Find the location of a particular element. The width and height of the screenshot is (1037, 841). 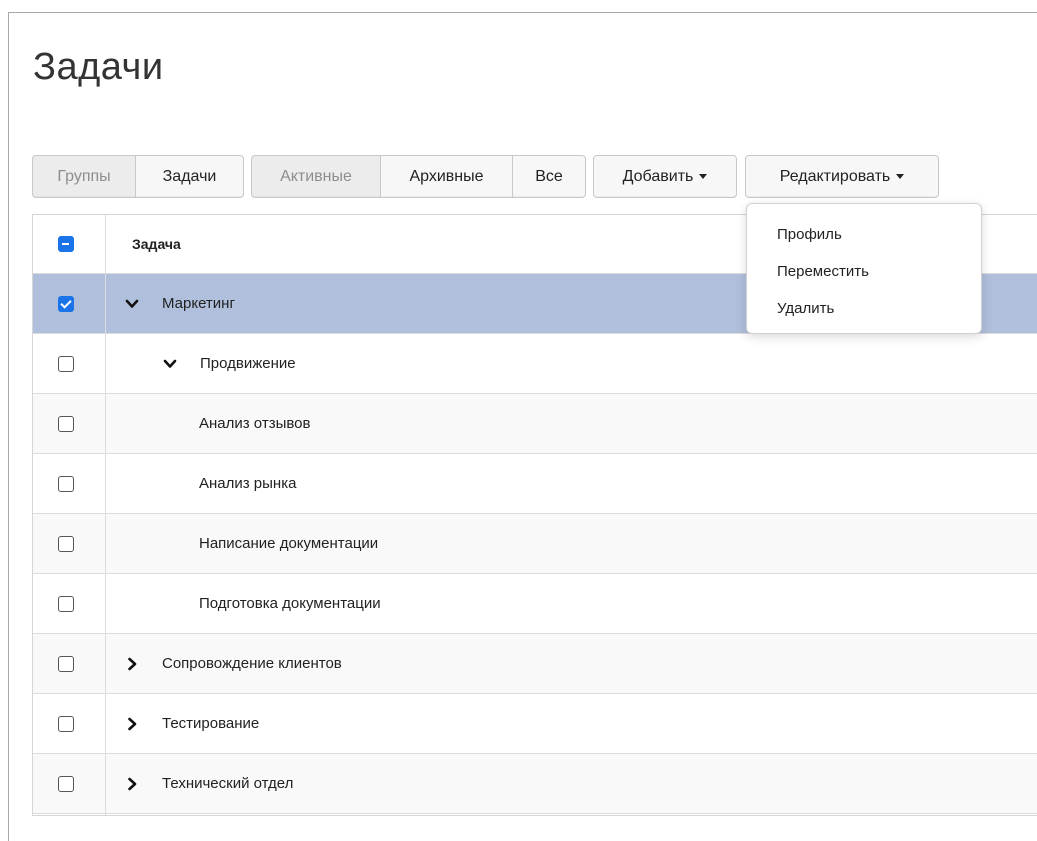

tasks-tab-button: Задачи is located at coordinates (189, 176).